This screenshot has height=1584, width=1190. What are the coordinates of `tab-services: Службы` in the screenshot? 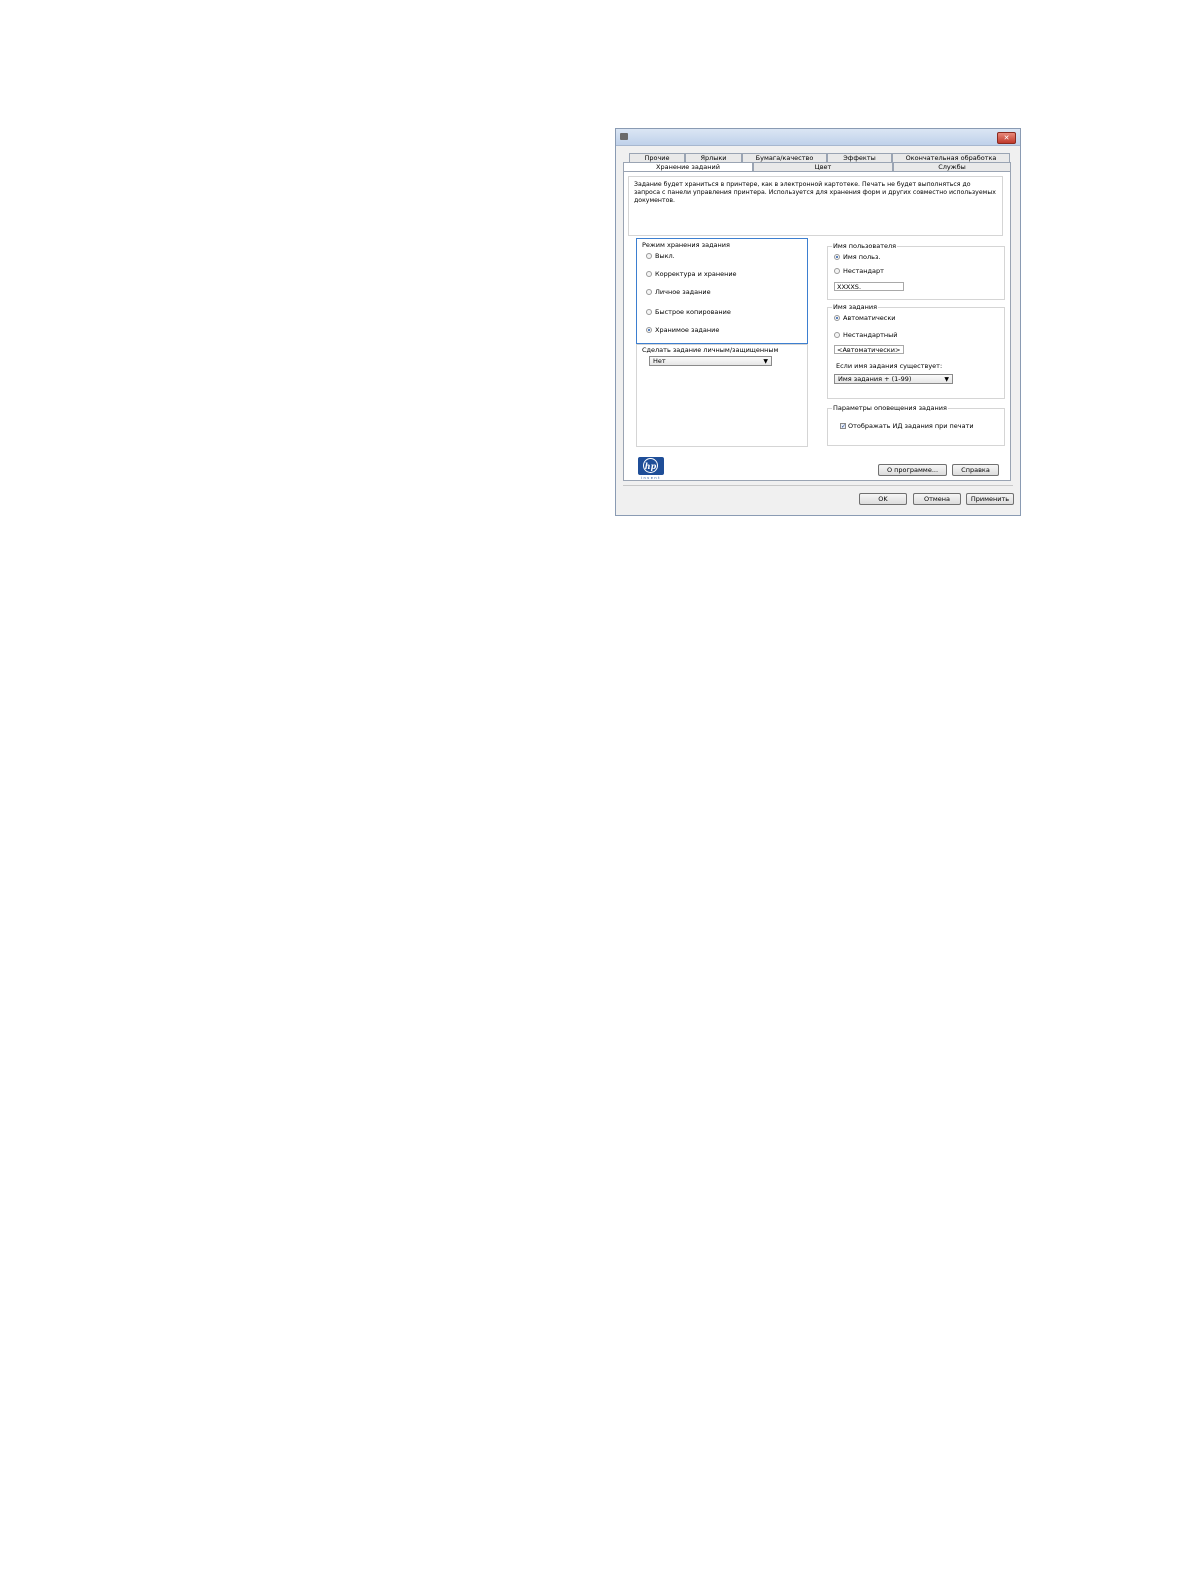 It's located at (952, 166).